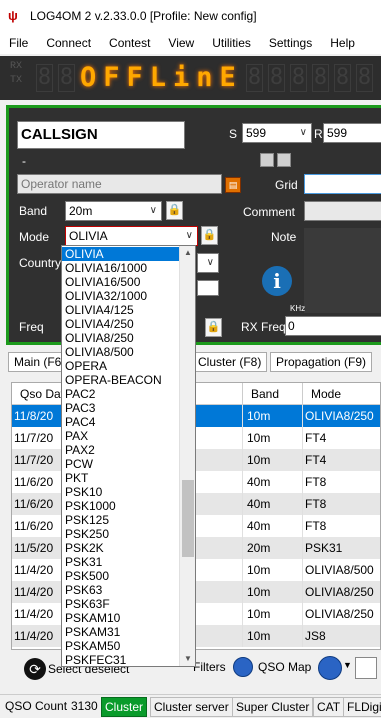 Image resolution: width=381 pixels, height=718 pixels. Describe the element at coordinates (120, 324) in the screenshot. I see `dropdown-option: OLIVIA4/250` at that location.